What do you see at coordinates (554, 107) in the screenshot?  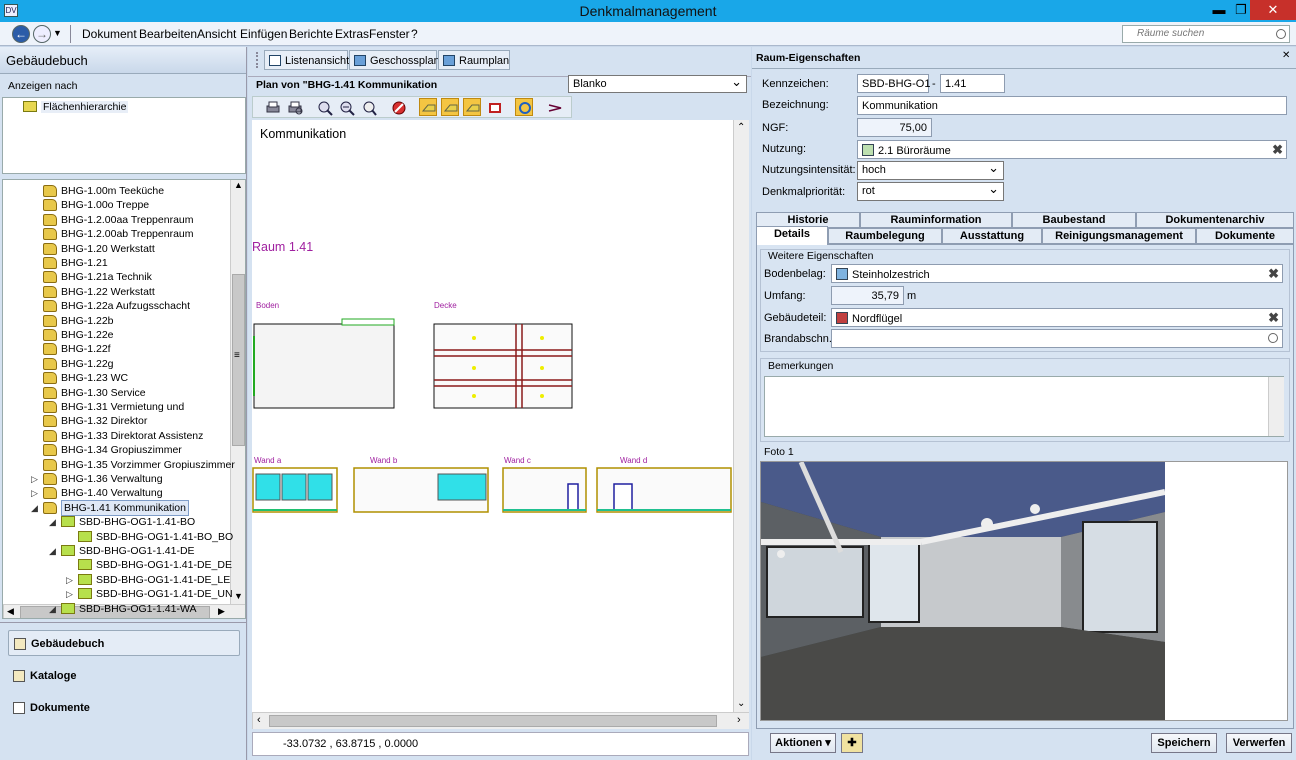 I see `measure-icon` at bounding box center [554, 107].